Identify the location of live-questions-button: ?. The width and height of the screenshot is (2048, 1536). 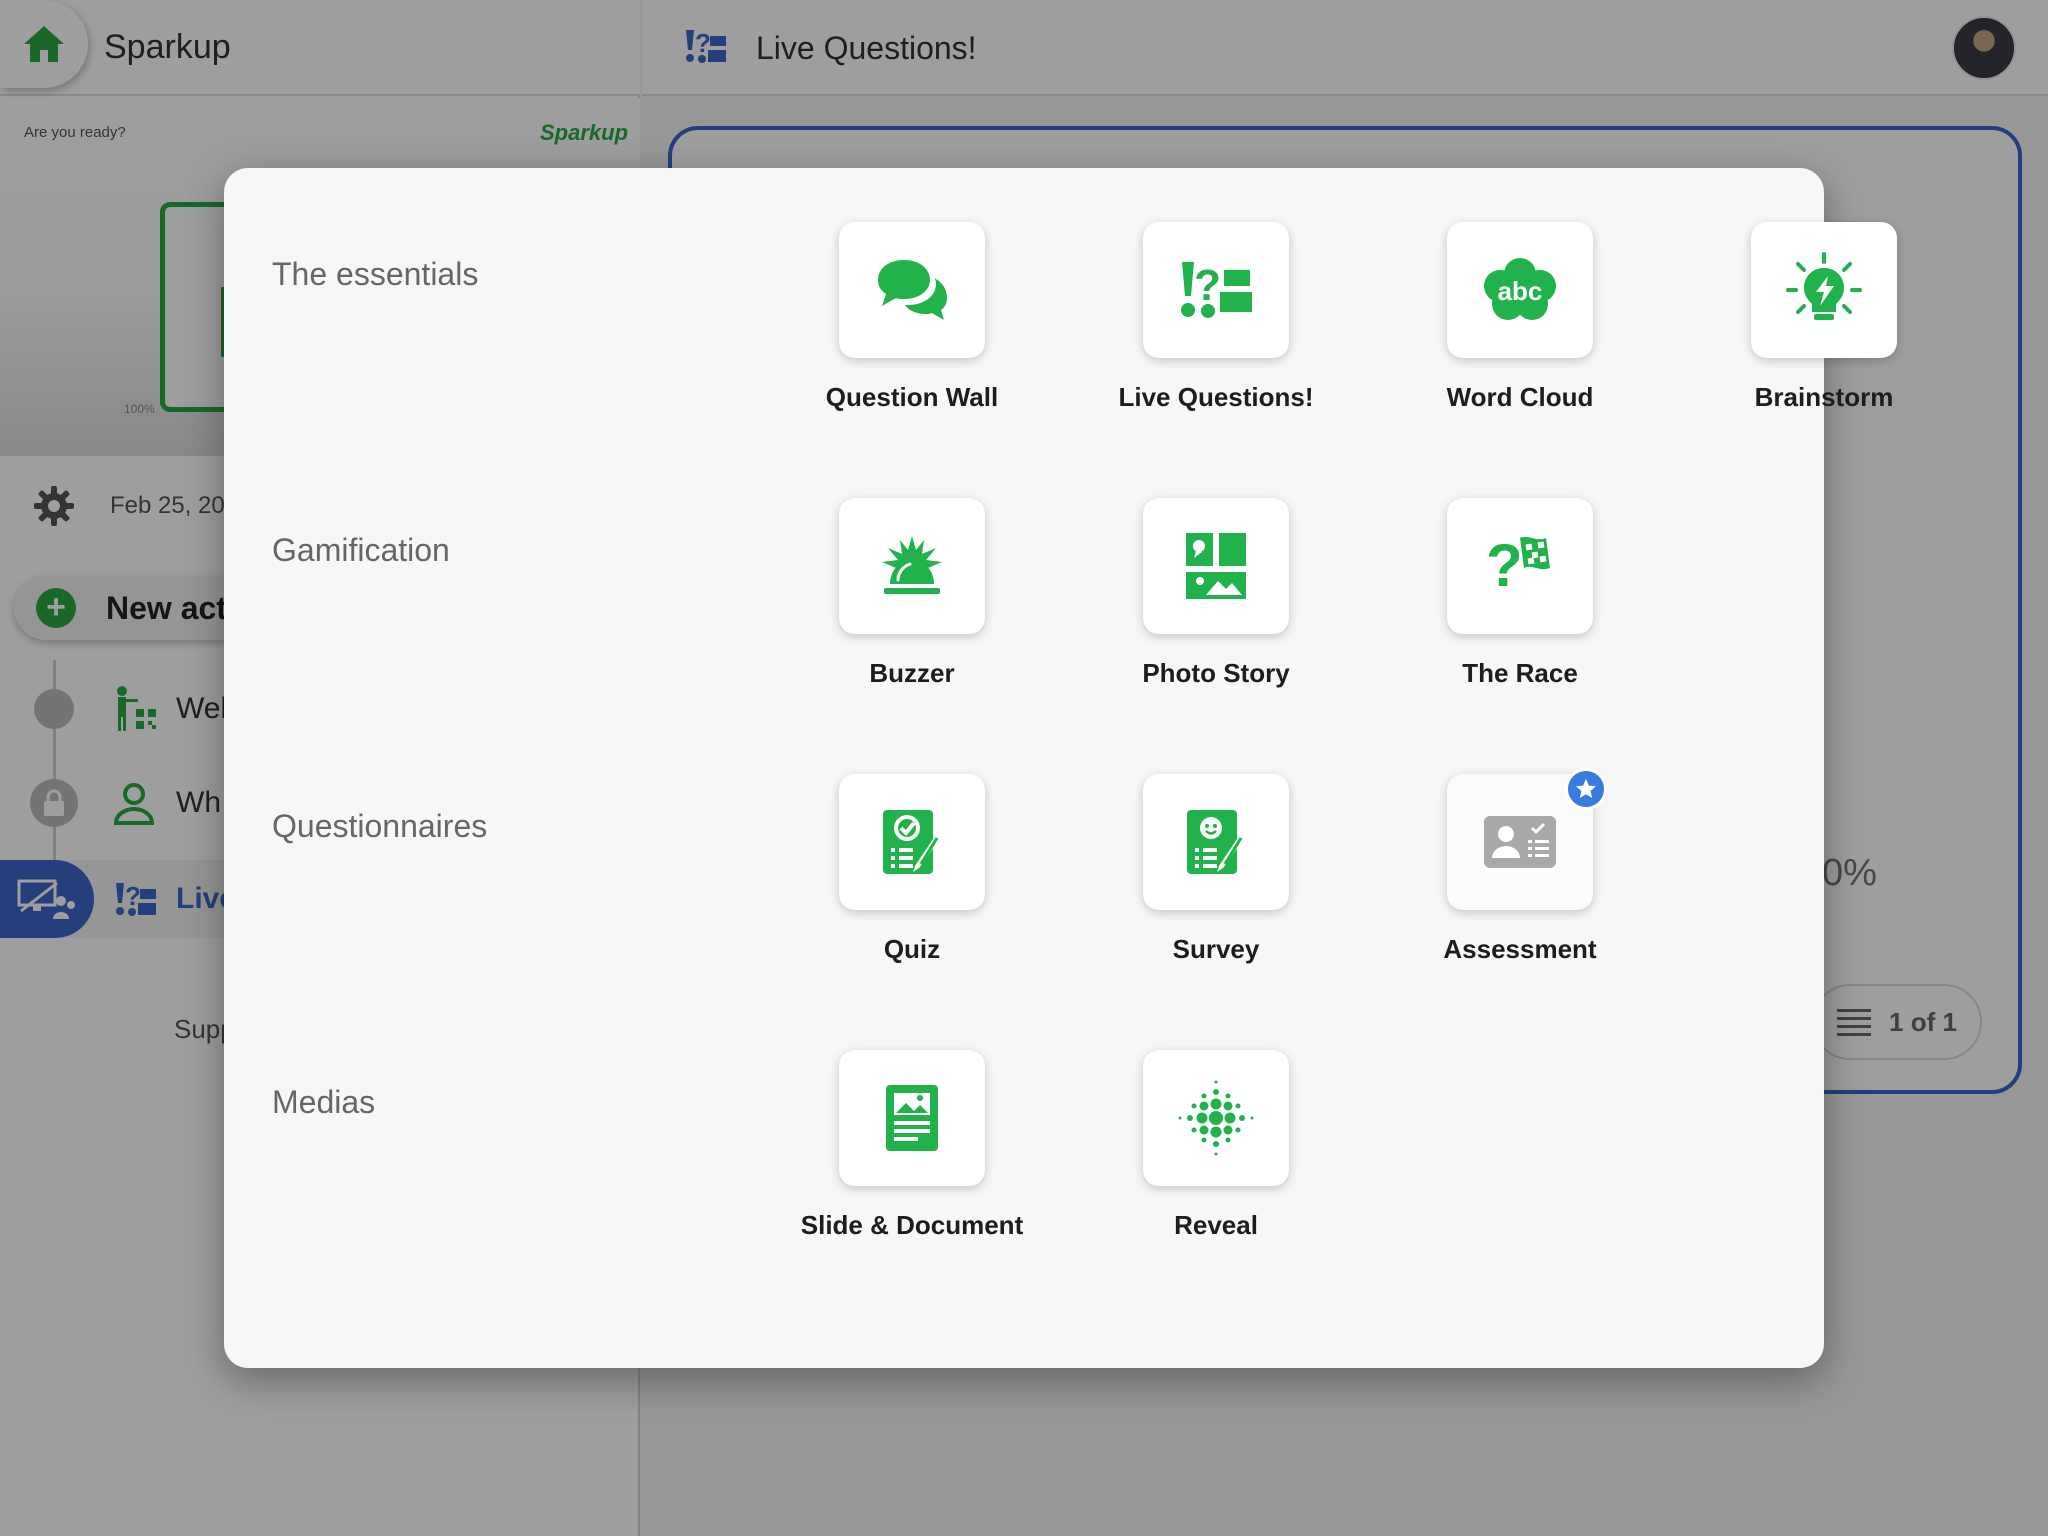
(1216, 290).